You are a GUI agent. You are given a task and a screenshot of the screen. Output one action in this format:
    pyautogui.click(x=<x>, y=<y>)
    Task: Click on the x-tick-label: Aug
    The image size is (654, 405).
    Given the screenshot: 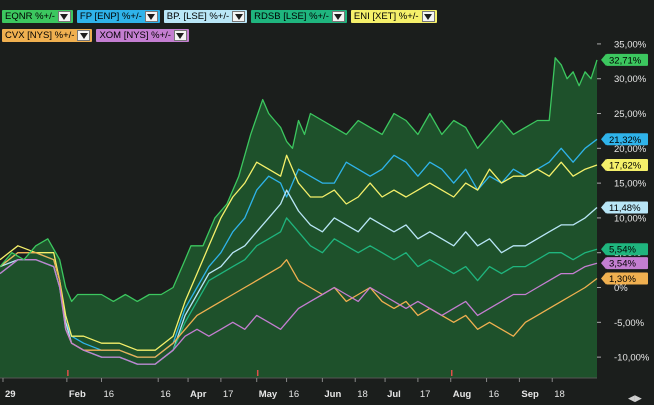 What is the action you would take?
    pyautogui.click(x=462, y=394)
    